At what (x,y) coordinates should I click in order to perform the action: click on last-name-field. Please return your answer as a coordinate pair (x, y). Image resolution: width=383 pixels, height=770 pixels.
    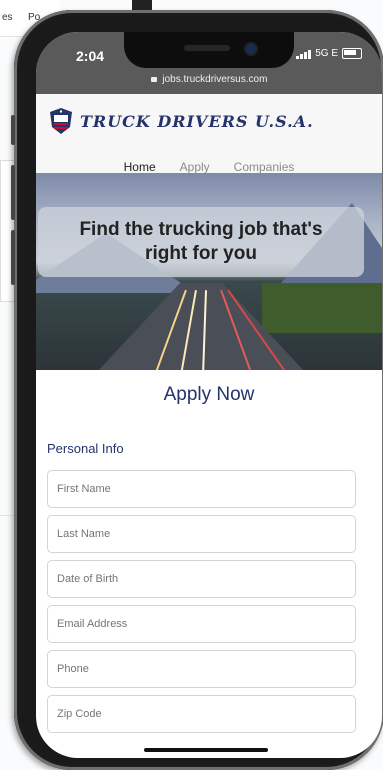
    Looking at the image, I should click on (201, 534).